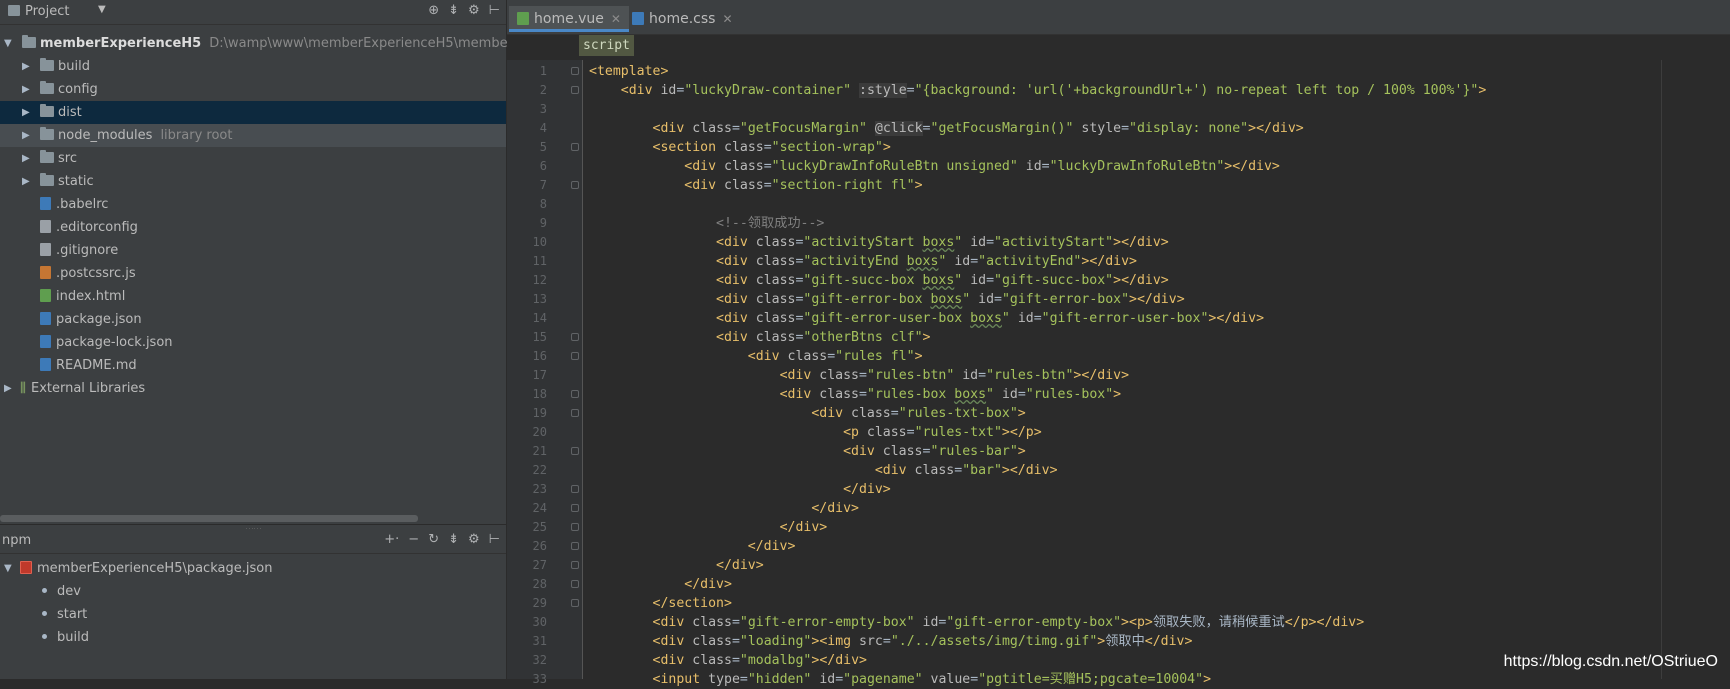  I want to click on tree-item: .postcssrc.js, so click(253, 273).